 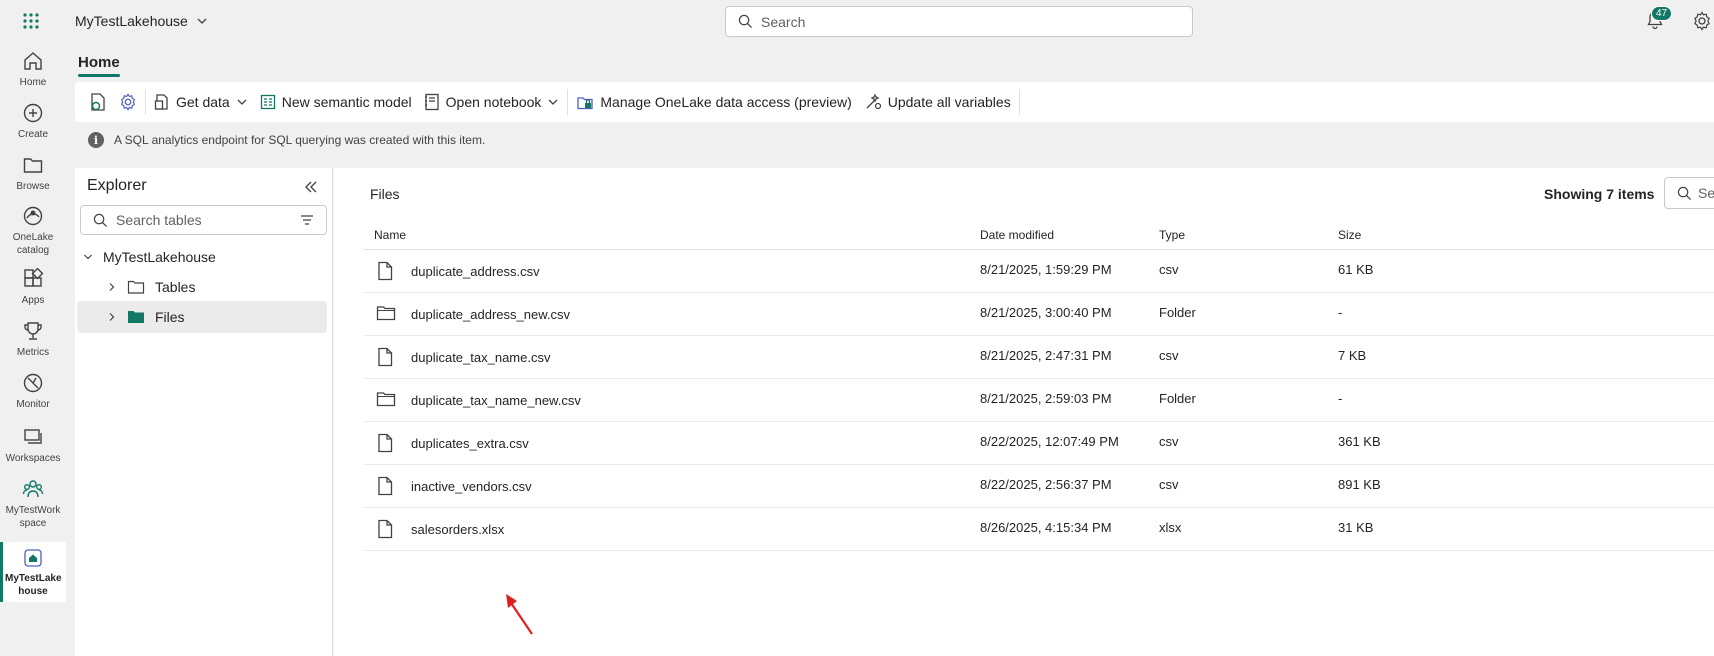 I want to click on search-icon, so click(x=745, y=21).